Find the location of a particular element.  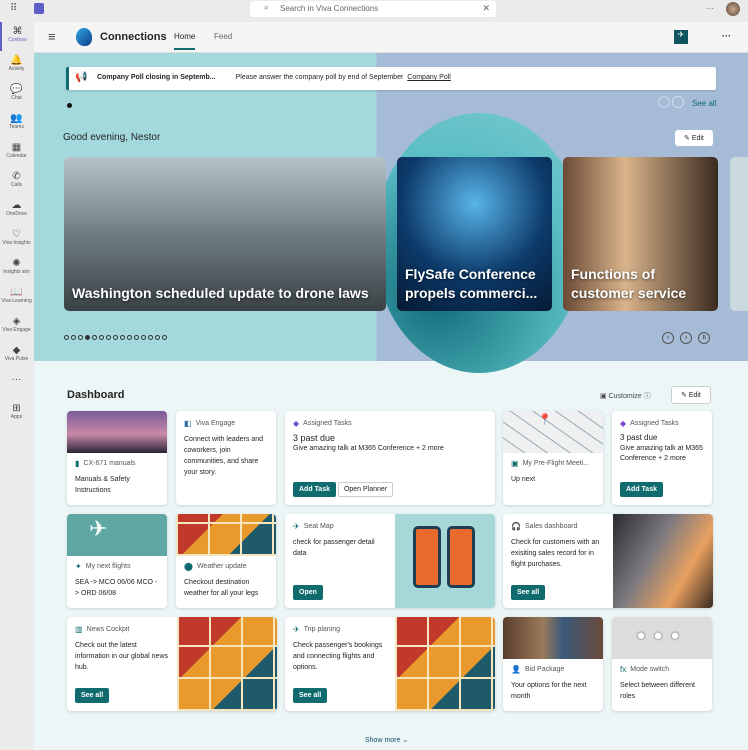

seat-icon: ✈ is located at coordinates (296, 526).